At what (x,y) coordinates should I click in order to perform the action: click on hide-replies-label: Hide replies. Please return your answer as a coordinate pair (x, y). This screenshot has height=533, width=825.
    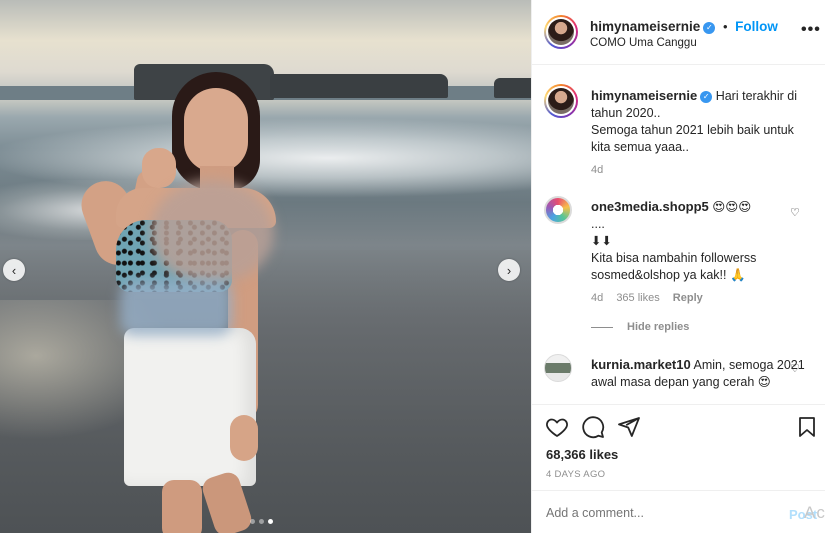
    Looking at the image, I should click on (658, 327).